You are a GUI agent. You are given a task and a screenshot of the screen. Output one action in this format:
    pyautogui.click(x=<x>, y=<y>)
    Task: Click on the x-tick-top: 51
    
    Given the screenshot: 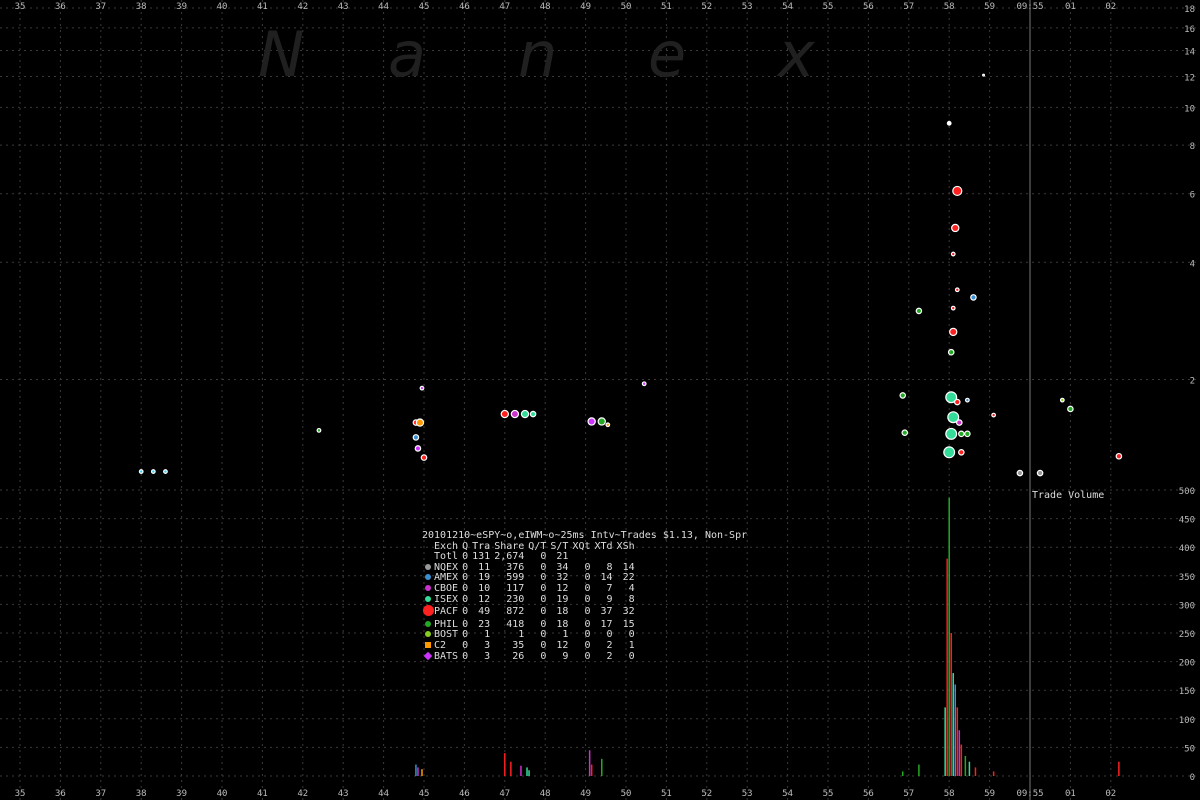 What is the action you would take?
    pyautogui.click(x=666, y=7)
    